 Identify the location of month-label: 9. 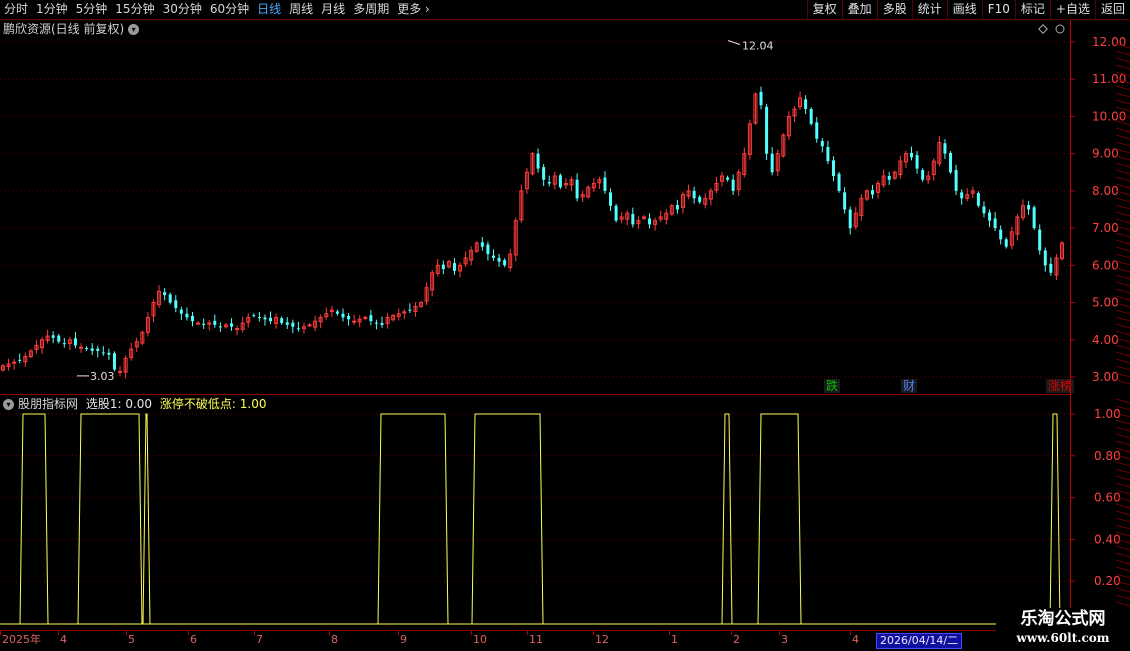
(403, 639).